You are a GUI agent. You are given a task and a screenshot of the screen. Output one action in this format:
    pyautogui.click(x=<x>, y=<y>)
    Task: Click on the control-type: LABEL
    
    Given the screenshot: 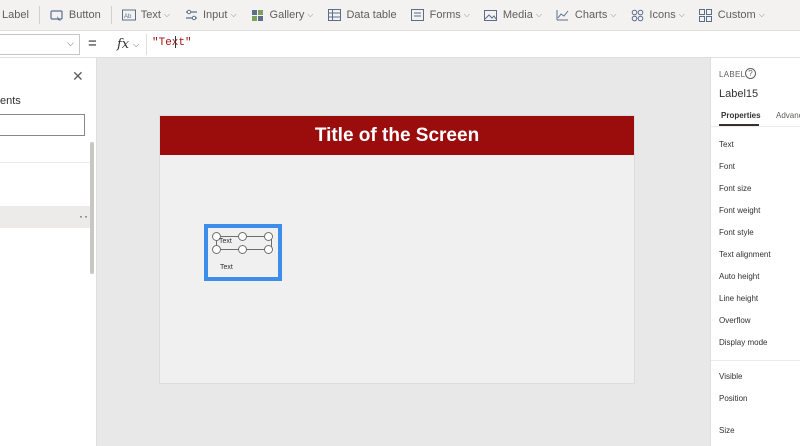 What is the action you would take?
    pyautogui.click(x=732, y=74)
    